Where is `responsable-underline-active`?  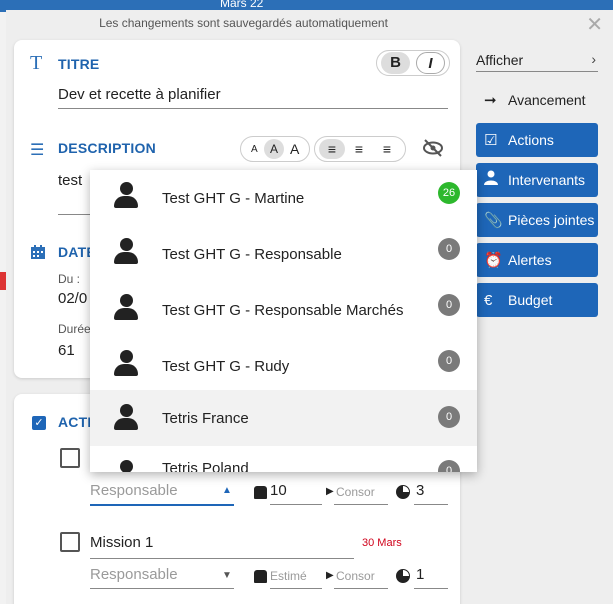
responsable-underline-active is located at coordinates (162, 505).